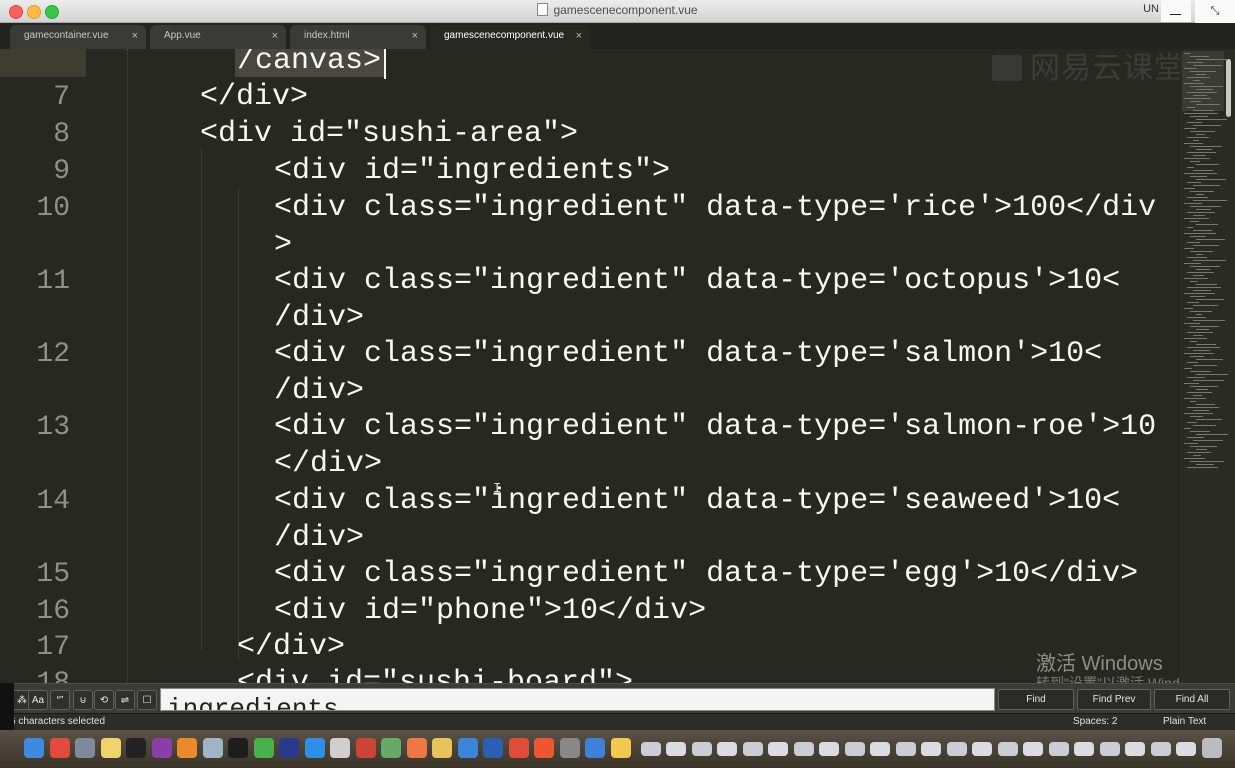 The height and width of the screenshot is (768, 1235). I want to click on sublime-icon, so click(187, 748).